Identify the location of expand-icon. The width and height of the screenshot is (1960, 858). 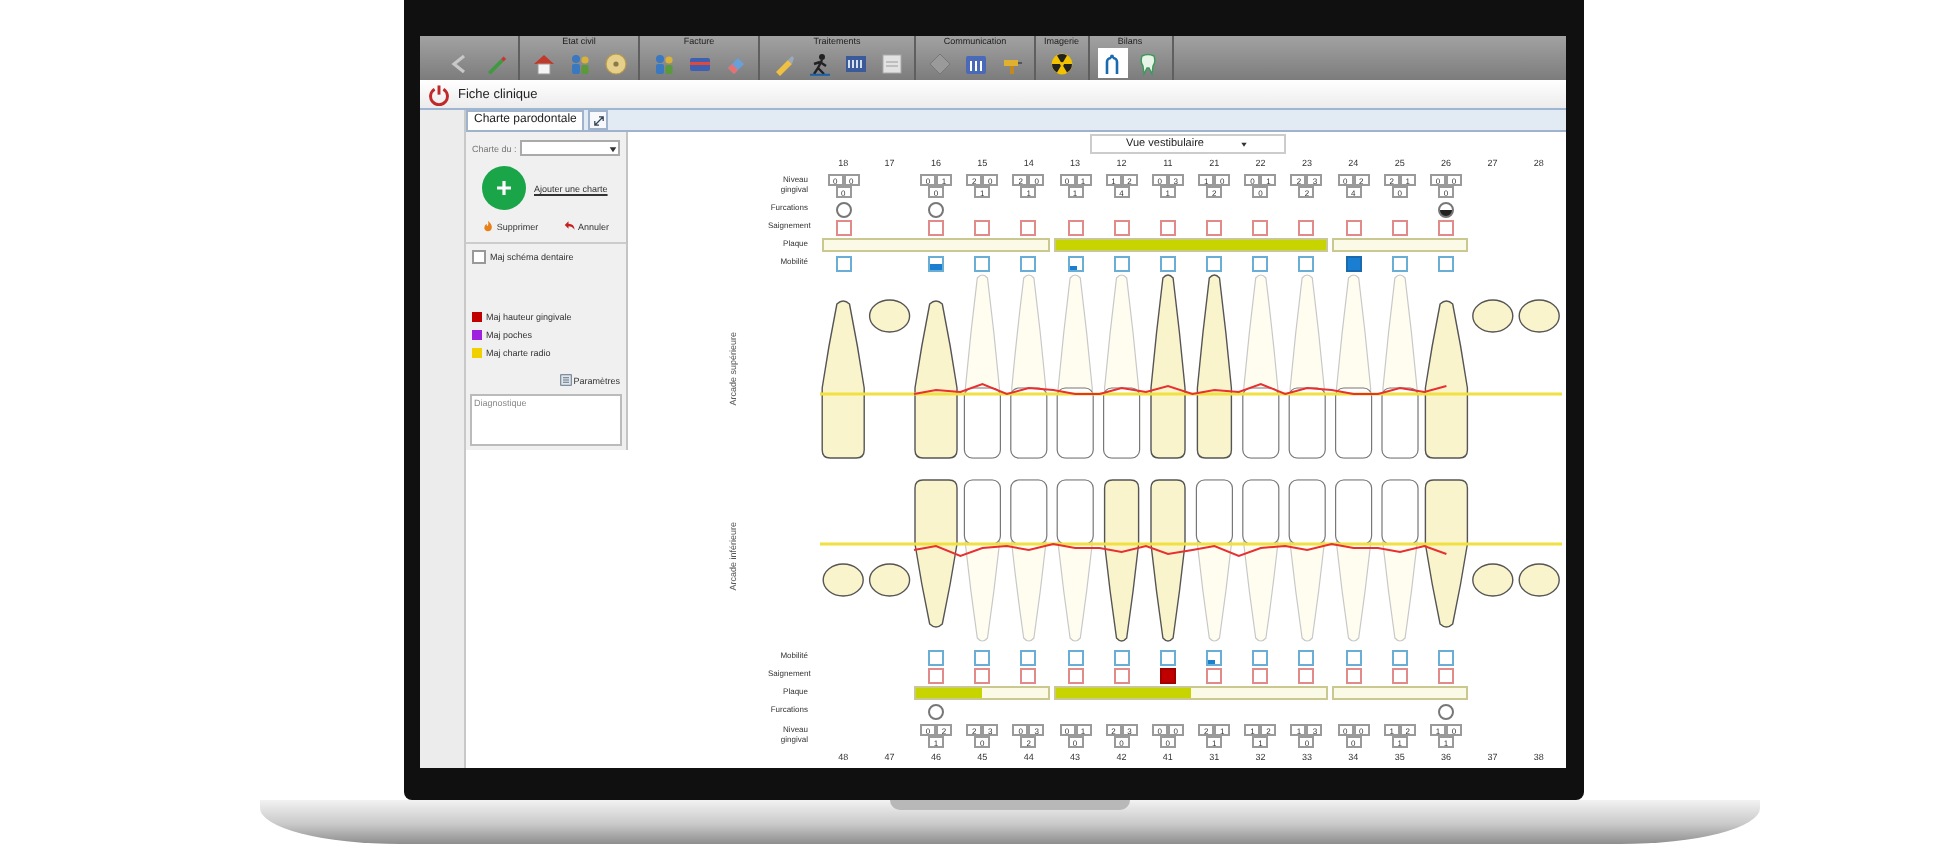
(598, 120).